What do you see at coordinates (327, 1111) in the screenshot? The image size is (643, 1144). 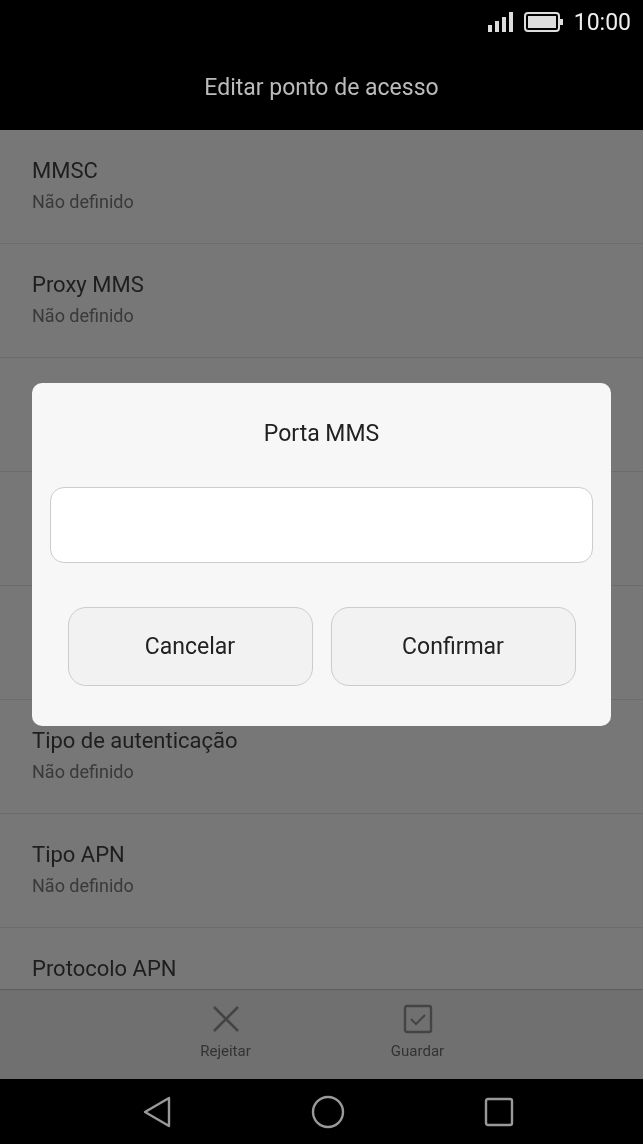 I see `home-icon` at bounding box center [327, 1111].